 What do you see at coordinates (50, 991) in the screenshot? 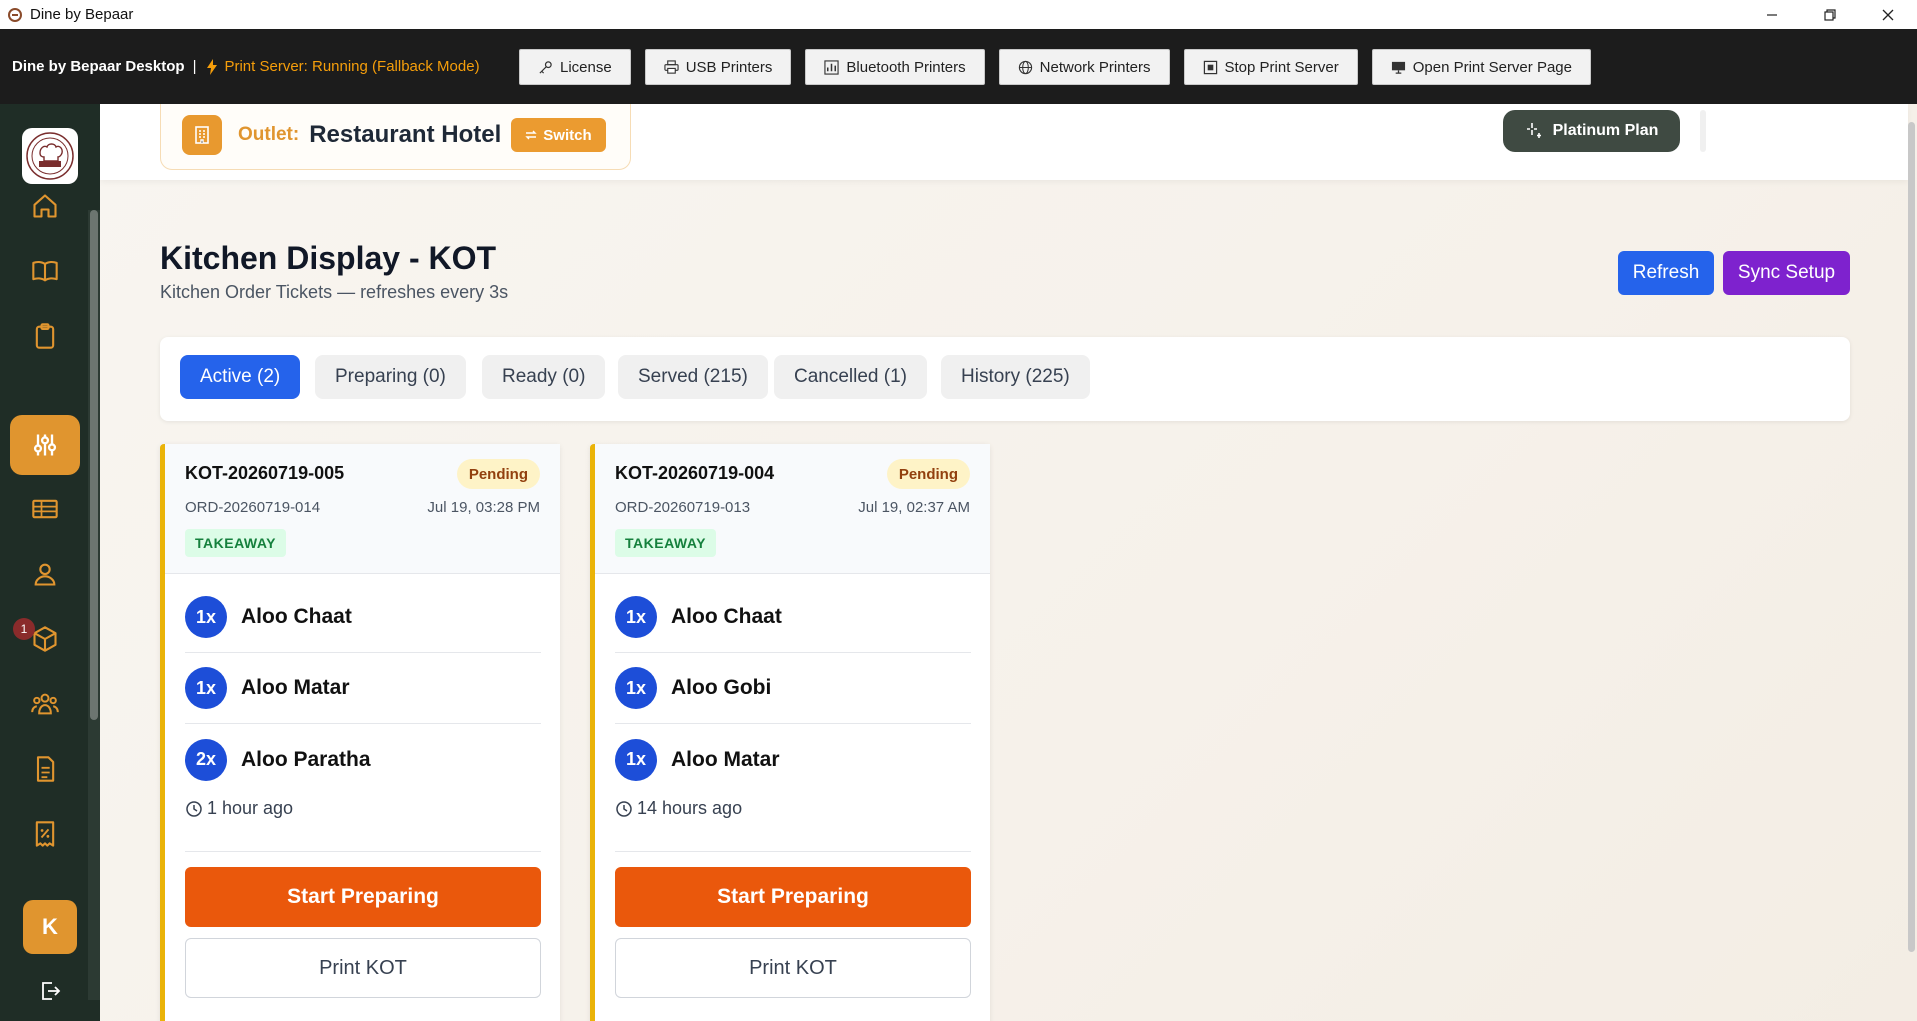
I see `logout-button` at bounding box center [50, 991].